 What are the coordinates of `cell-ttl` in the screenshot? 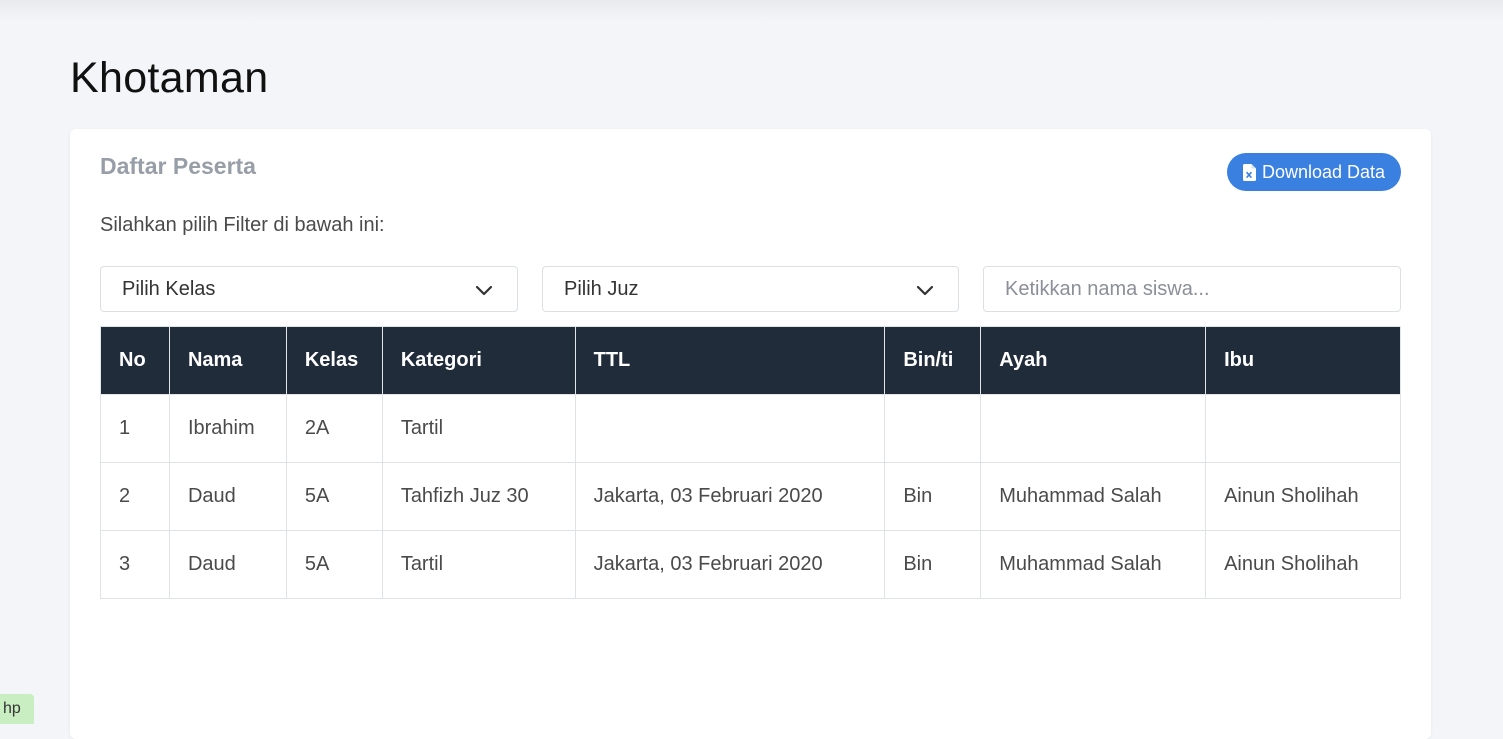 It's located at (730, 428).